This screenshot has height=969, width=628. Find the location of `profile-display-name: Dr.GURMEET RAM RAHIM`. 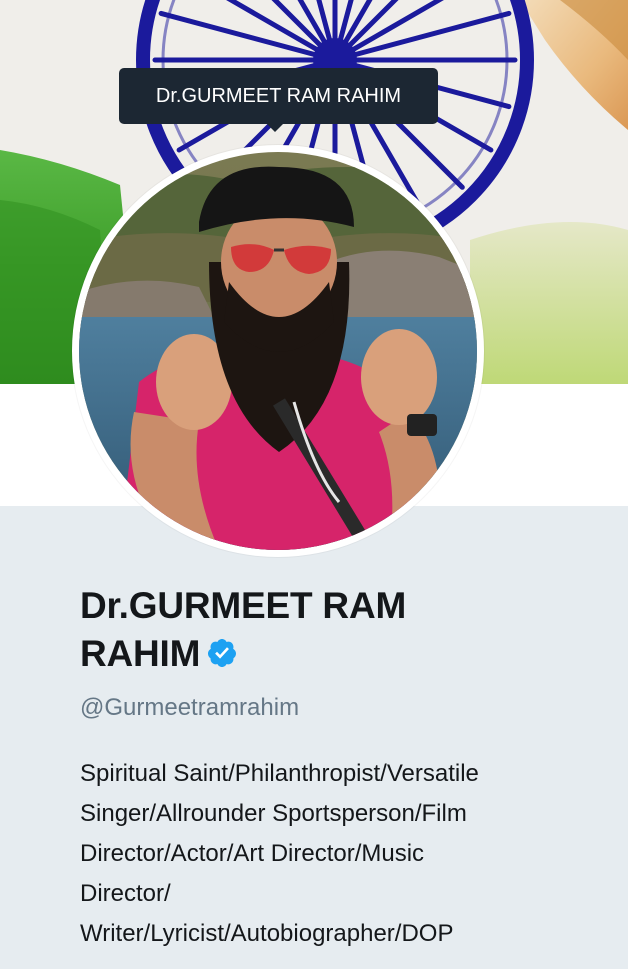

profile-display-name: Dr.GURMEET RAM RAHIM is located at coordinates (290, 631).